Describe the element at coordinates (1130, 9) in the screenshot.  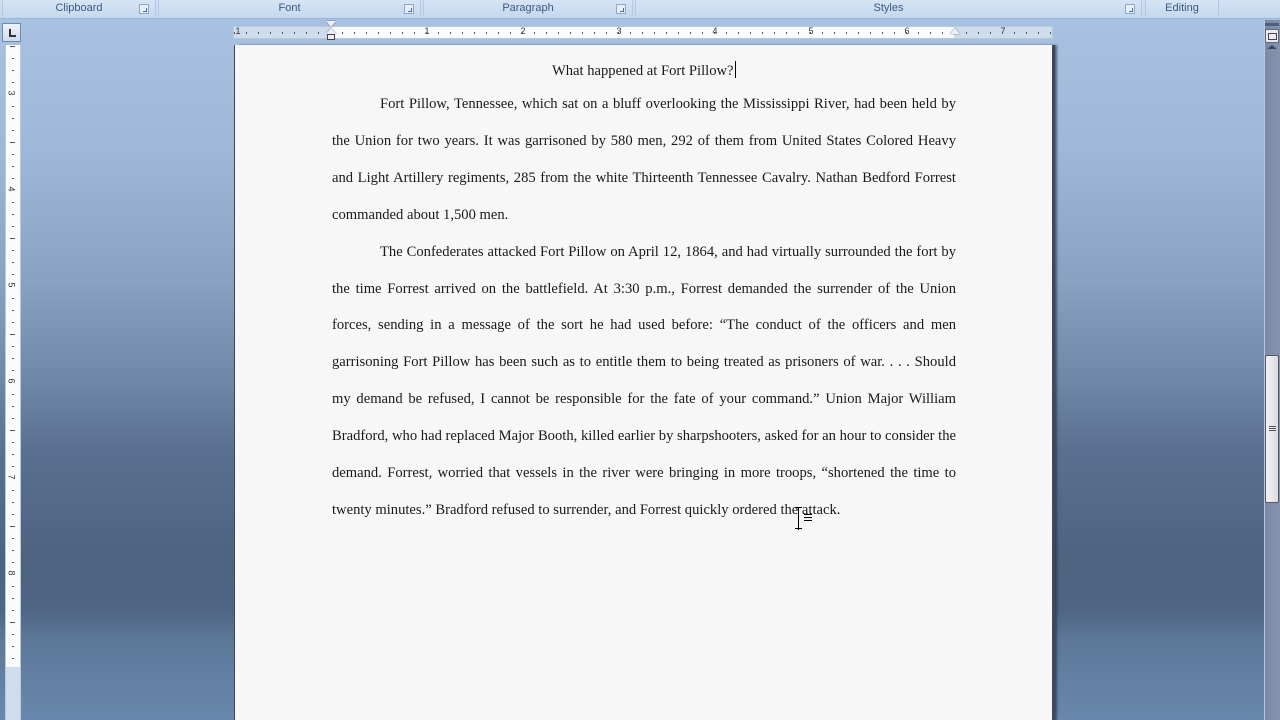
I see `styles-dialog-launcher-icon` at that location.